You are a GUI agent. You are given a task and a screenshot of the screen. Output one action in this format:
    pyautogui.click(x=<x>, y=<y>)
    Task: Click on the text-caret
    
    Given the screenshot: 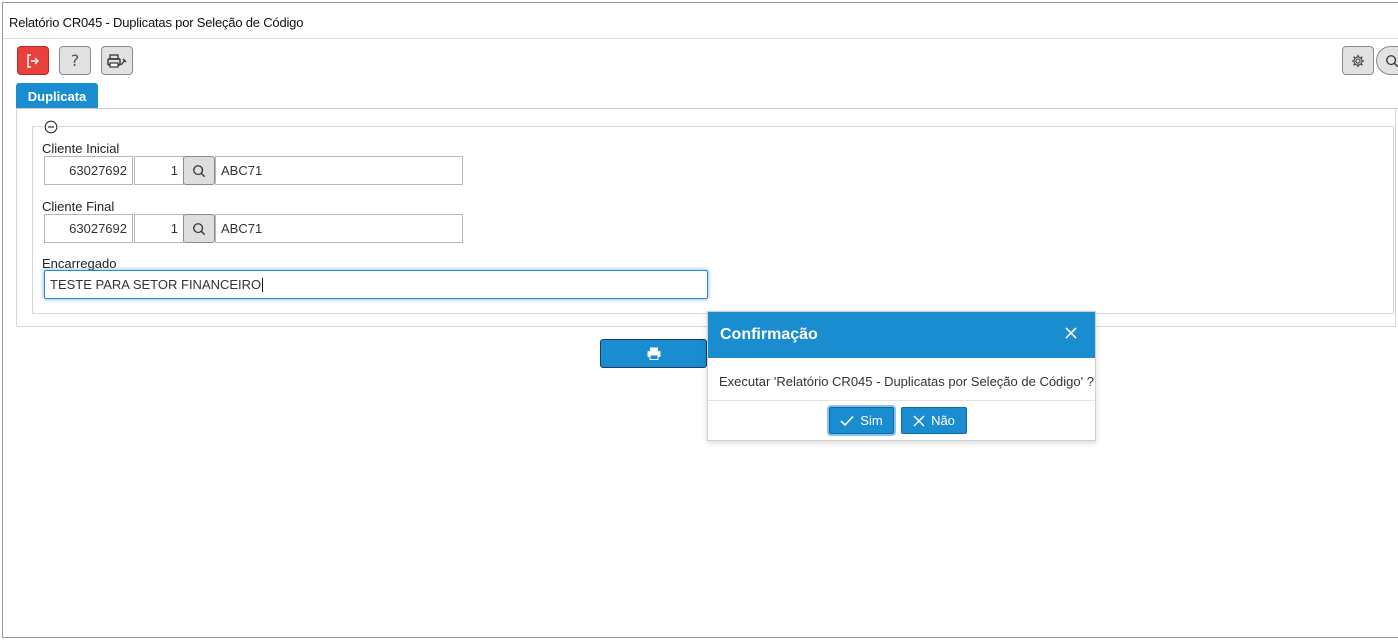 What is the action you would take?
    pyautogui.click(x=263, y=284)
    